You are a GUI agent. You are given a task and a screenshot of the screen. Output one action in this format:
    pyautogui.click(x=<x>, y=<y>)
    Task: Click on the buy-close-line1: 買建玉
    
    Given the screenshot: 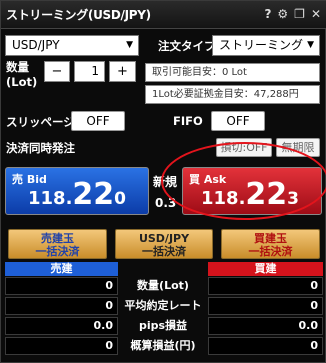 What is the action you would take?
    pyautogui.click(x=270, y=238)
    